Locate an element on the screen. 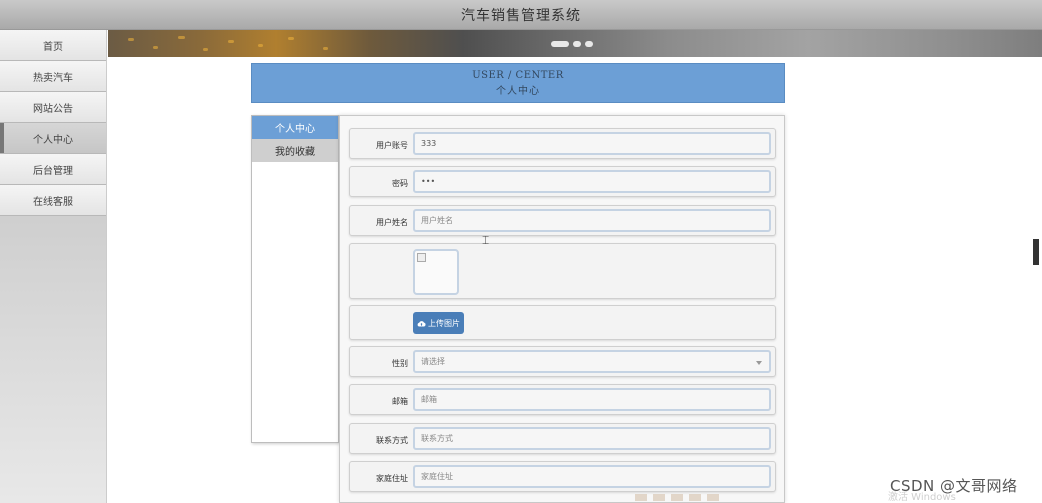 Image resolution: width=1042 pixels, height=503 pixels. sidebar-item-admin: 后台管理 is located at coordinates (53, 169).